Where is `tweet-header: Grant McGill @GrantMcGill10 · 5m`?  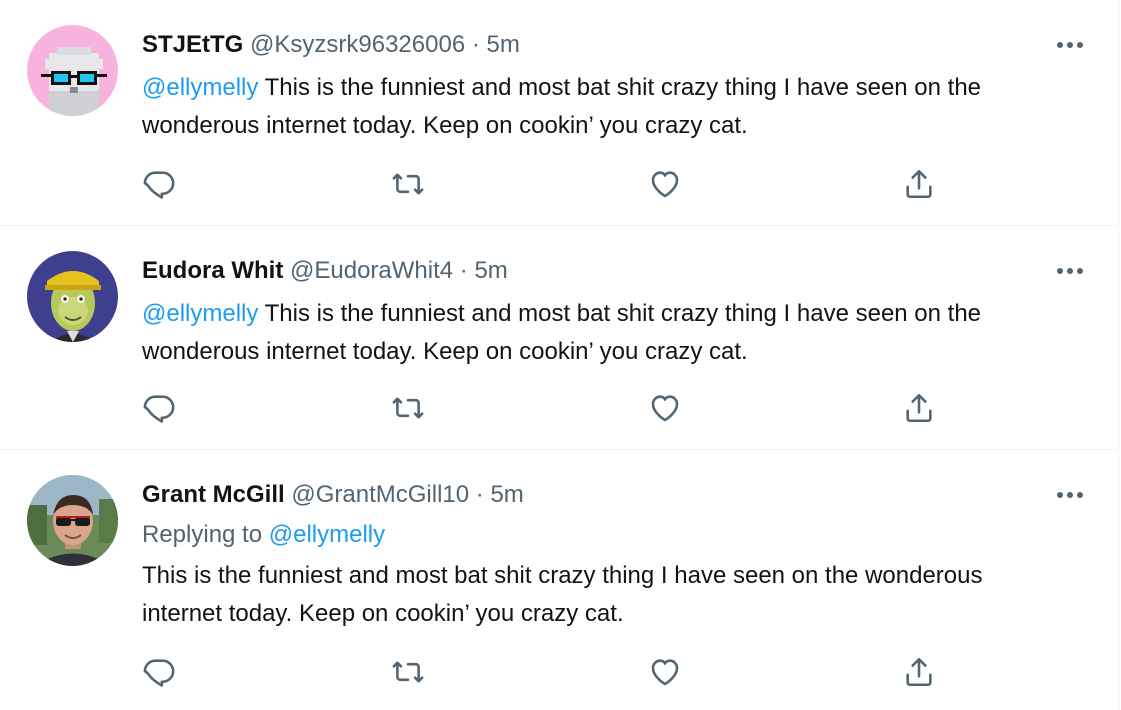 tweet-header: Grant McGill @GrantMcGill10 · 5m is located at coordinates (333, 495).